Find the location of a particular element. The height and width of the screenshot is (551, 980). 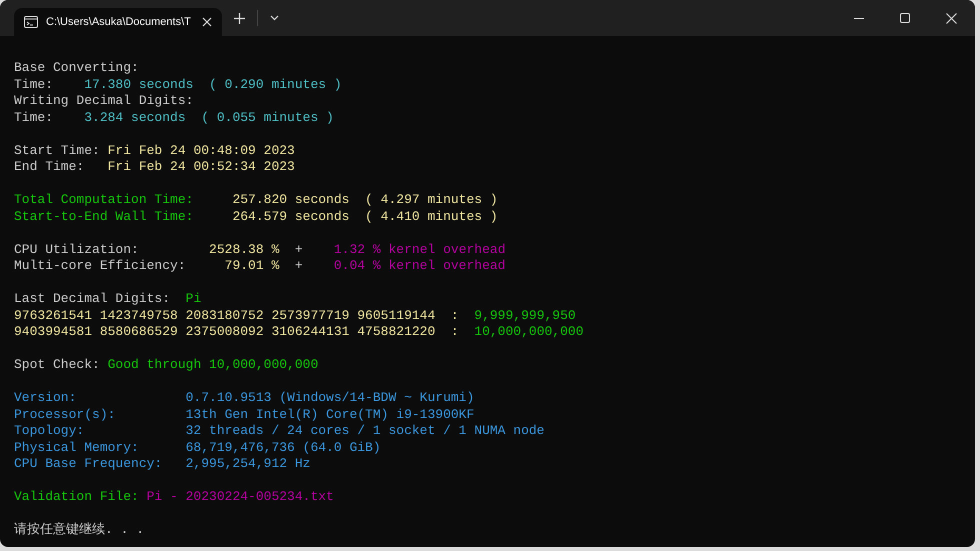

terminal-text: 79.01 % is located at coordinates (252, 265).